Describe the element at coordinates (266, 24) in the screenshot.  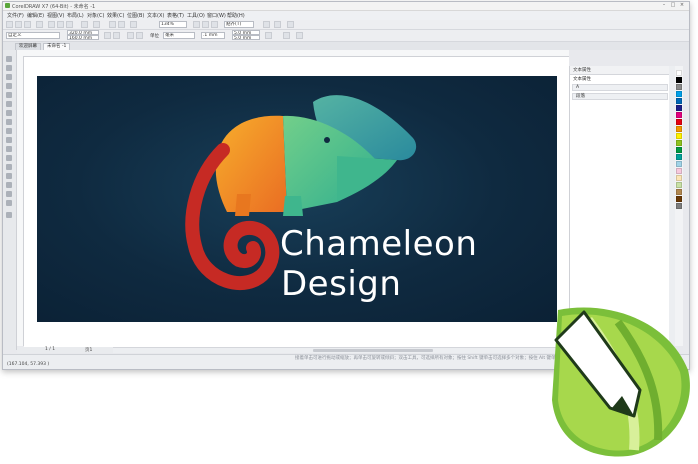
I see `options-icon` at that location.